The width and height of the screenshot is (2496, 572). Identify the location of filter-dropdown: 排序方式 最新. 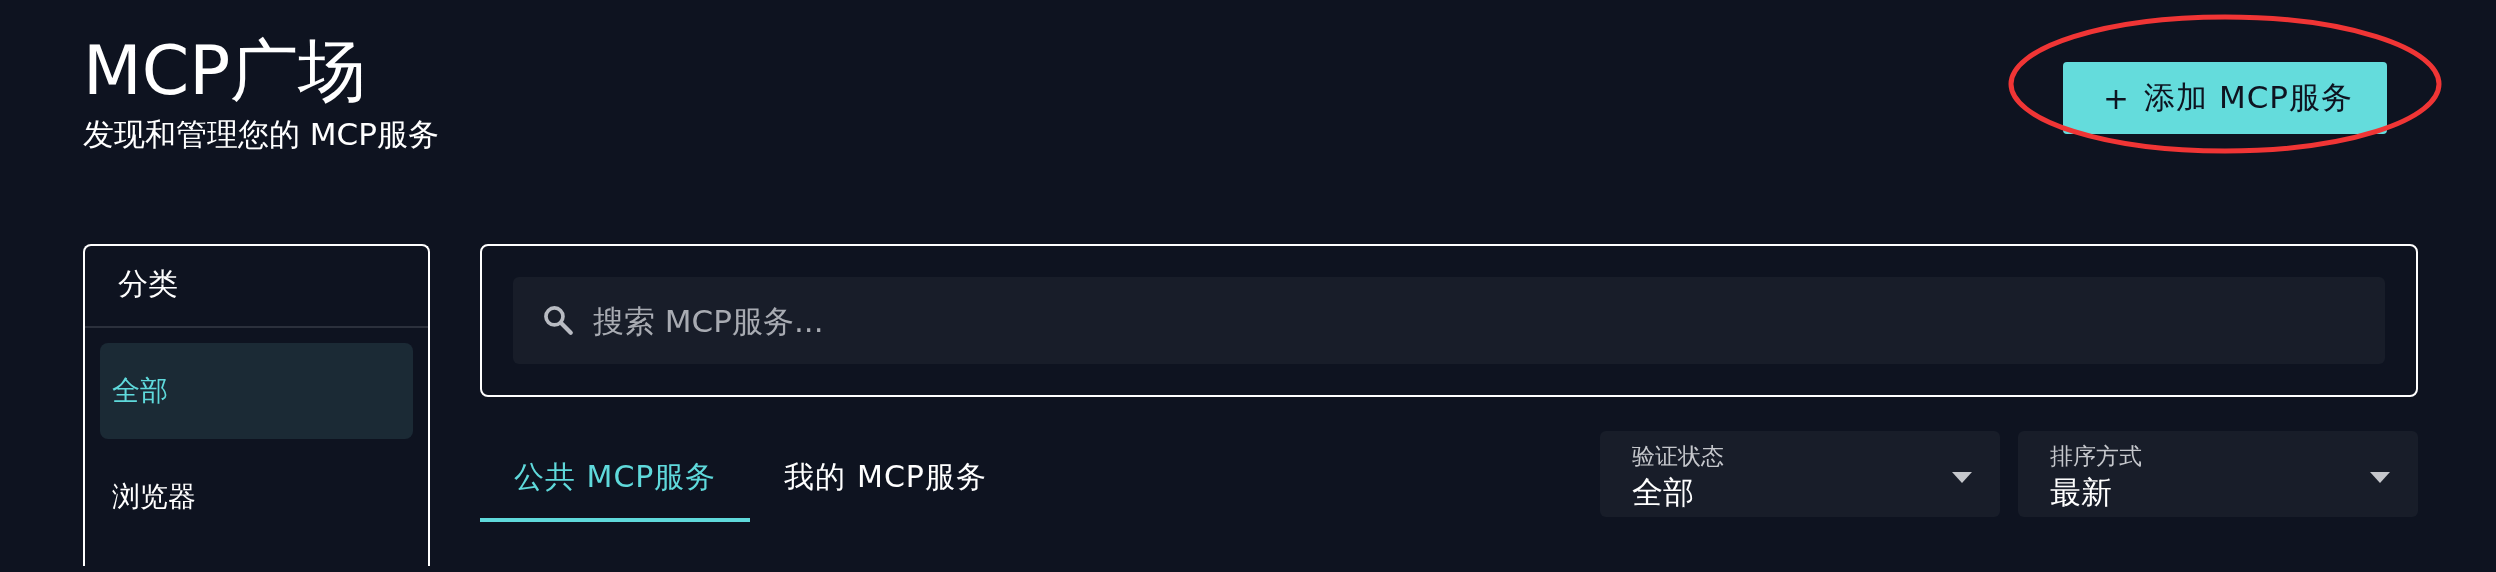
(2218, 474).